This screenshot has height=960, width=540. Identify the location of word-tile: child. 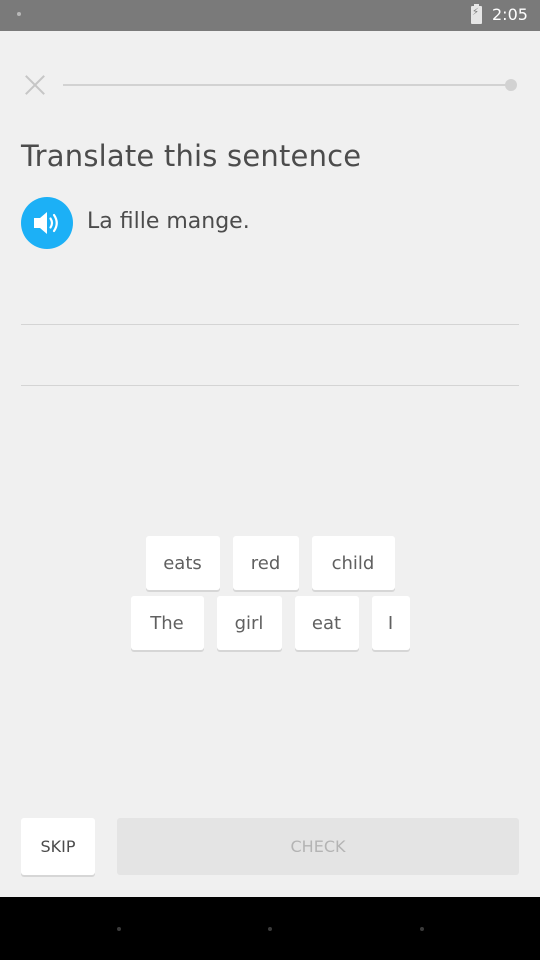
(353, 563).